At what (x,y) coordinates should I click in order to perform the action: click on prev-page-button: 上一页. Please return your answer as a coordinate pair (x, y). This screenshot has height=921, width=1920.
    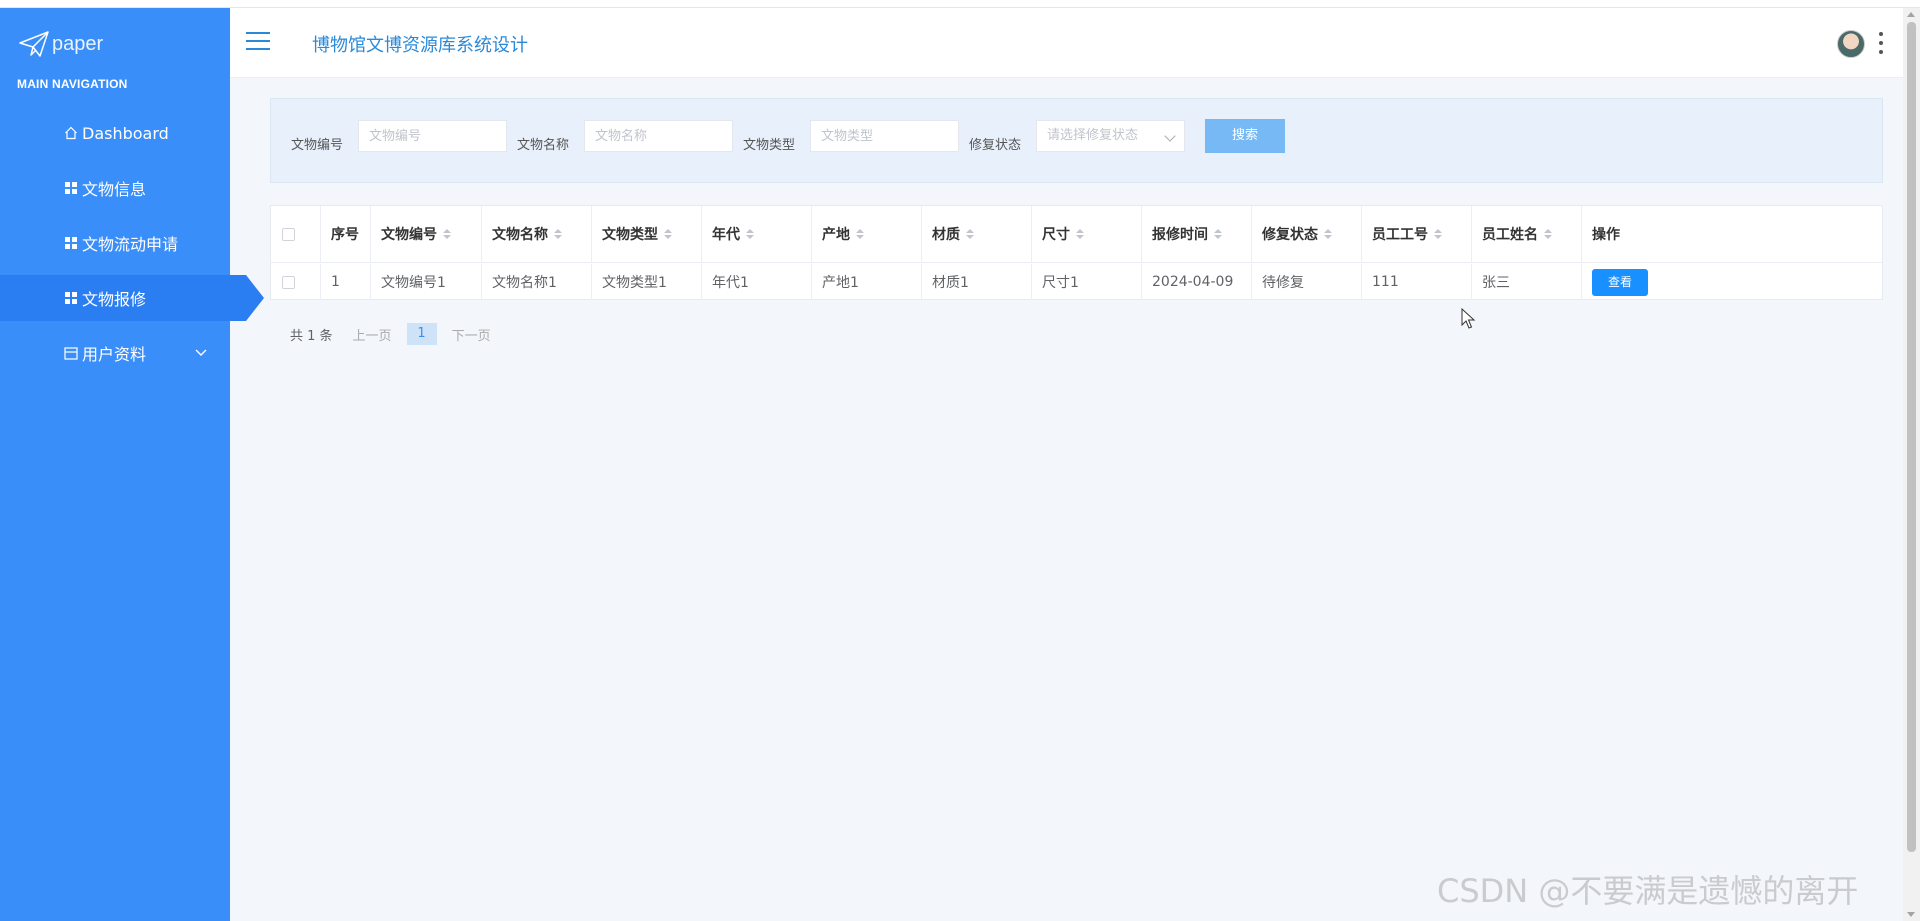
    Looking at the image, I should click on (372, 334).